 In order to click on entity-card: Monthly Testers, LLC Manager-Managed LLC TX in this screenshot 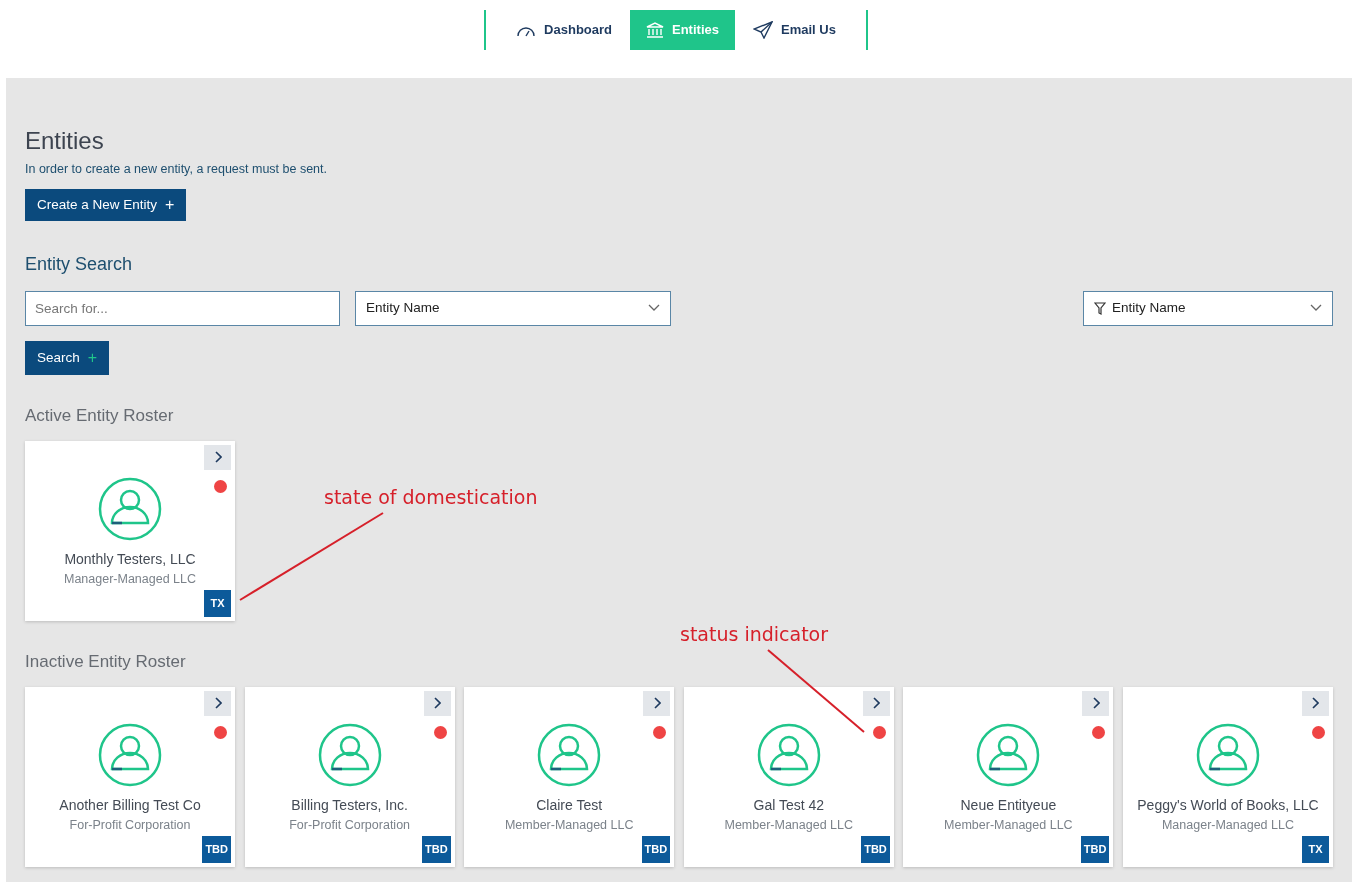, I will do `click(130, 530)`.